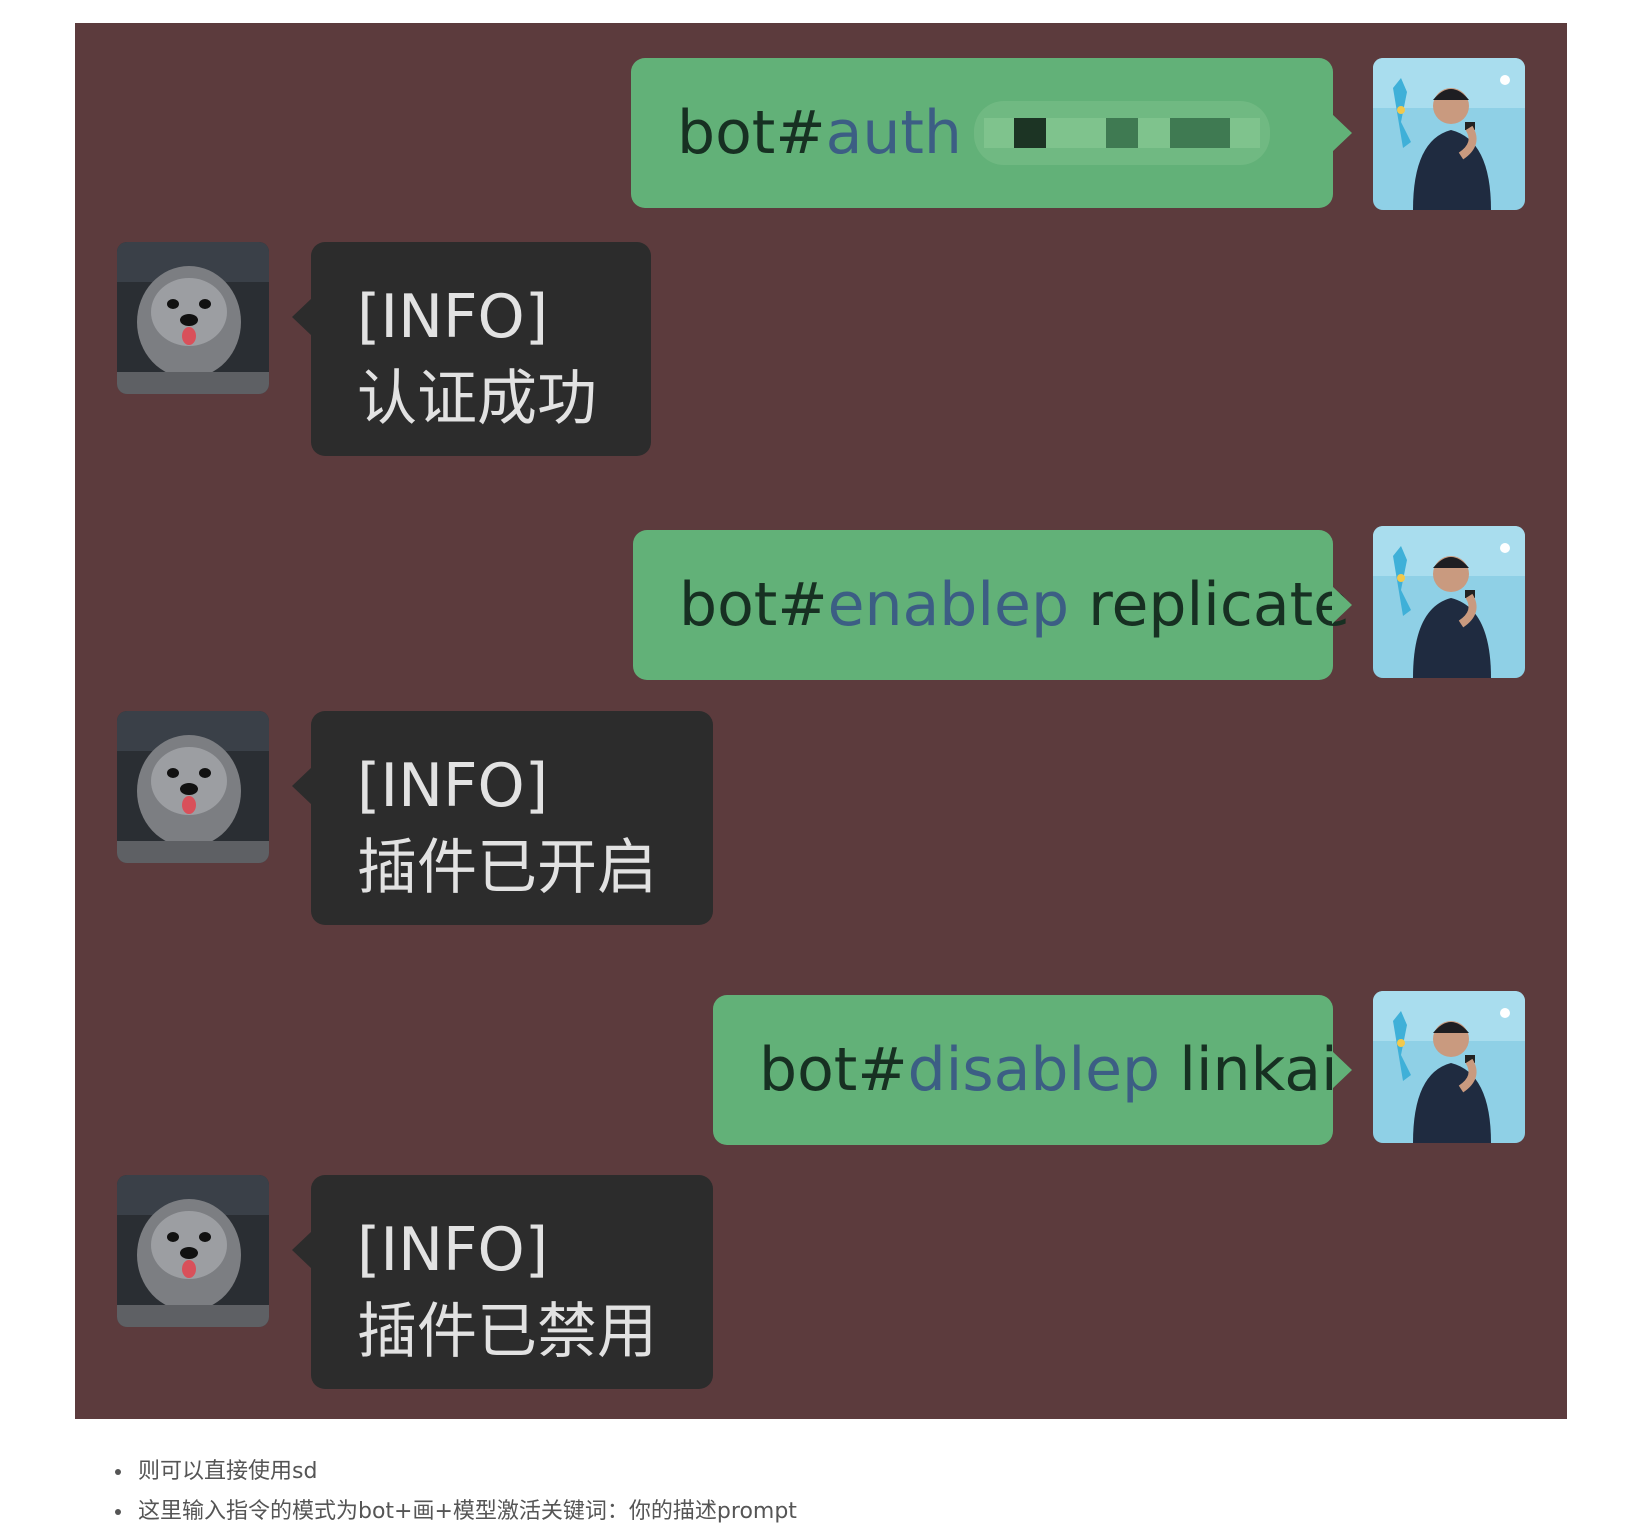 Image resolution: width=1647 pixels, height=1538 pixels. I want to click on command-argument: linkai, so click(1258, 1070).